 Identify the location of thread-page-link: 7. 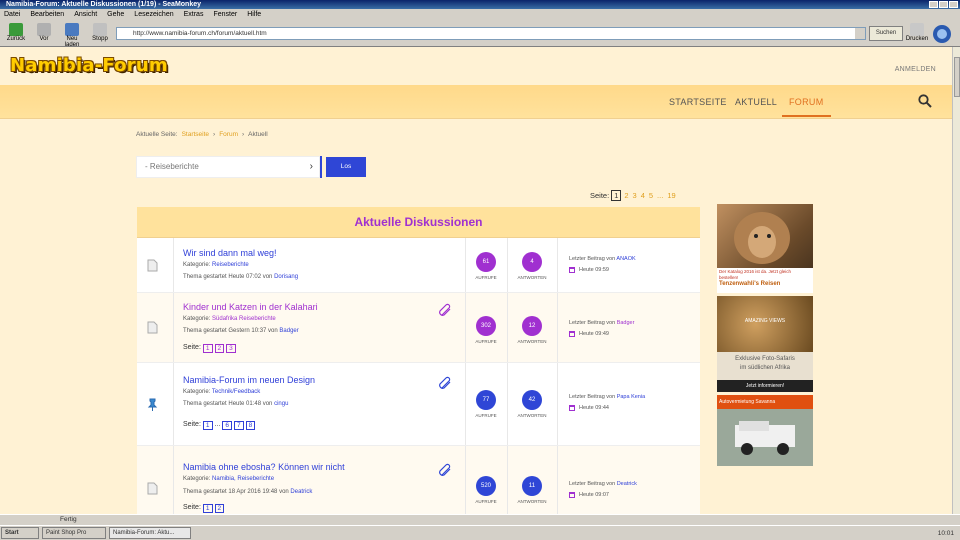
(239, 425).